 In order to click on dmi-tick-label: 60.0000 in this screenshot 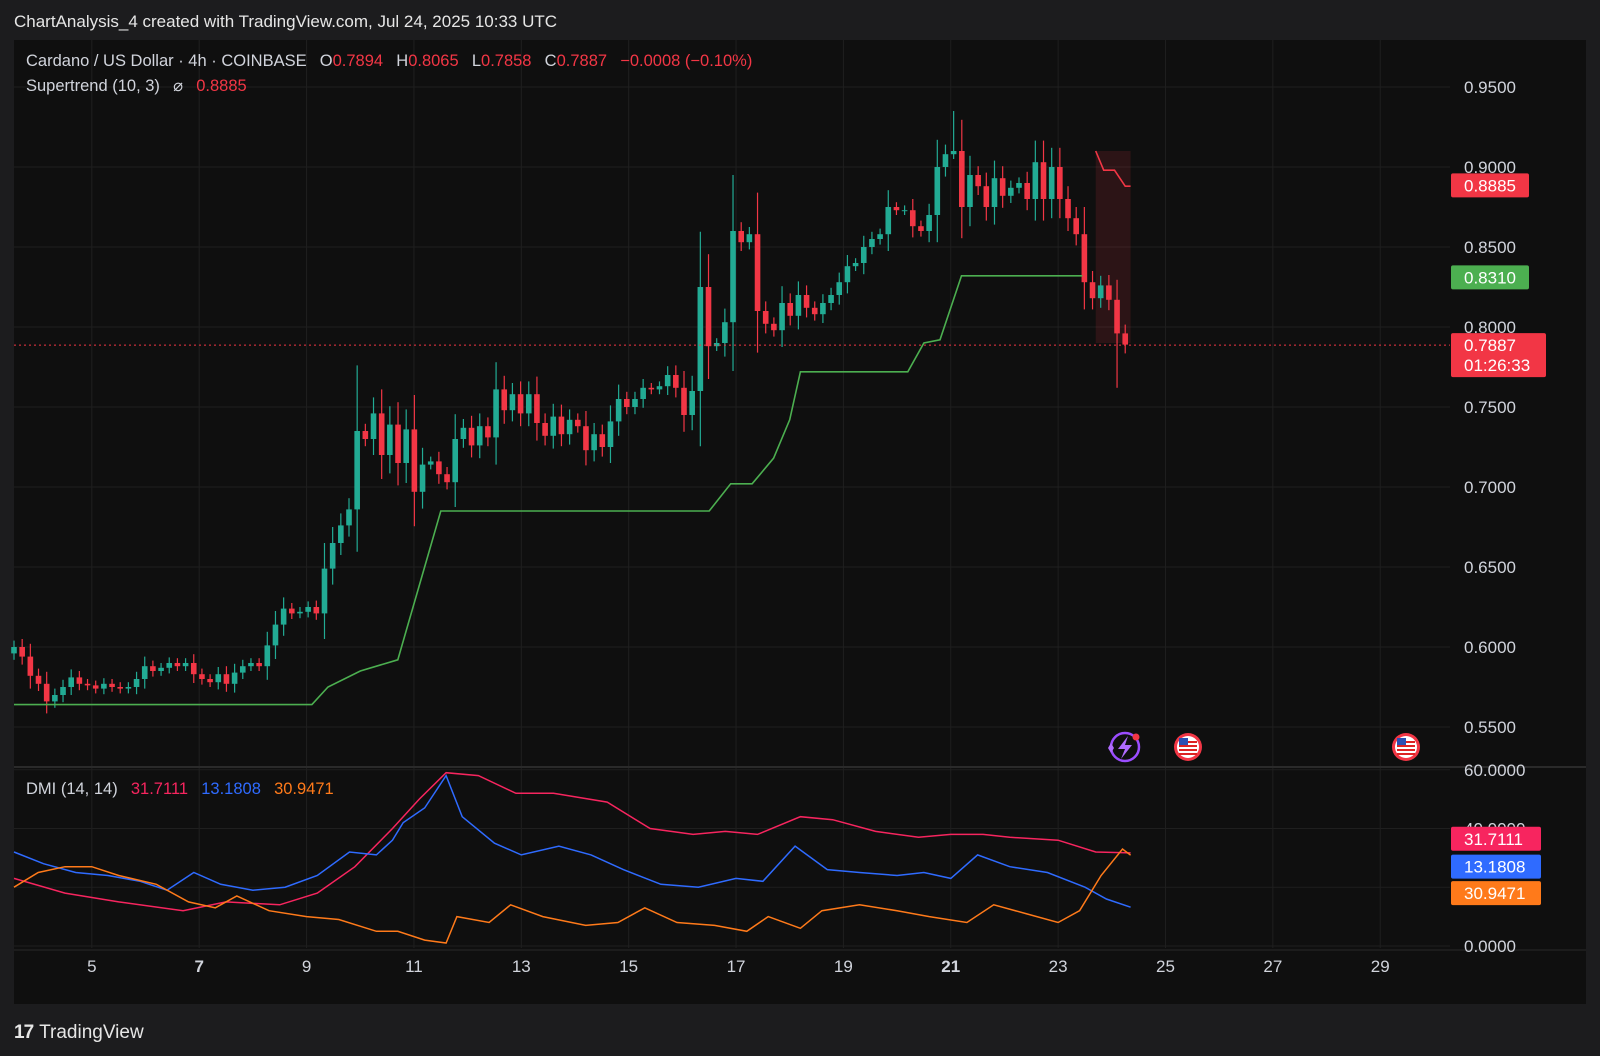, I will do `click(1494, 770)`.